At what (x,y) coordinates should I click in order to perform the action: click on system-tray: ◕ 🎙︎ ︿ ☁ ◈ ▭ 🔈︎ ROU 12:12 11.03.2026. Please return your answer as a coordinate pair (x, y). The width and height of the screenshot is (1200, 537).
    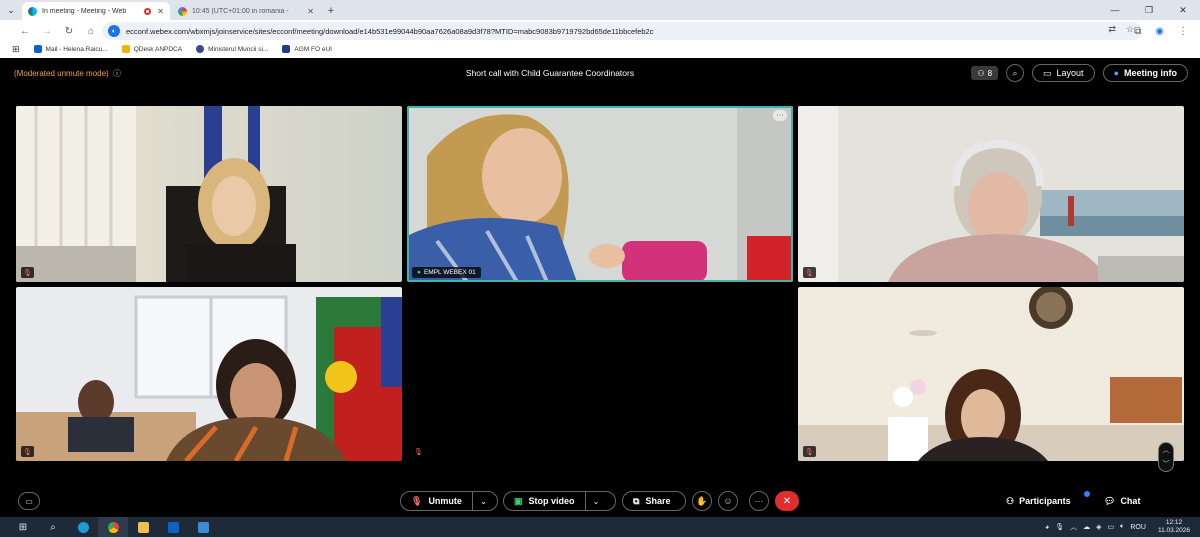
    Looking at the image, I should click on (1117, 527).